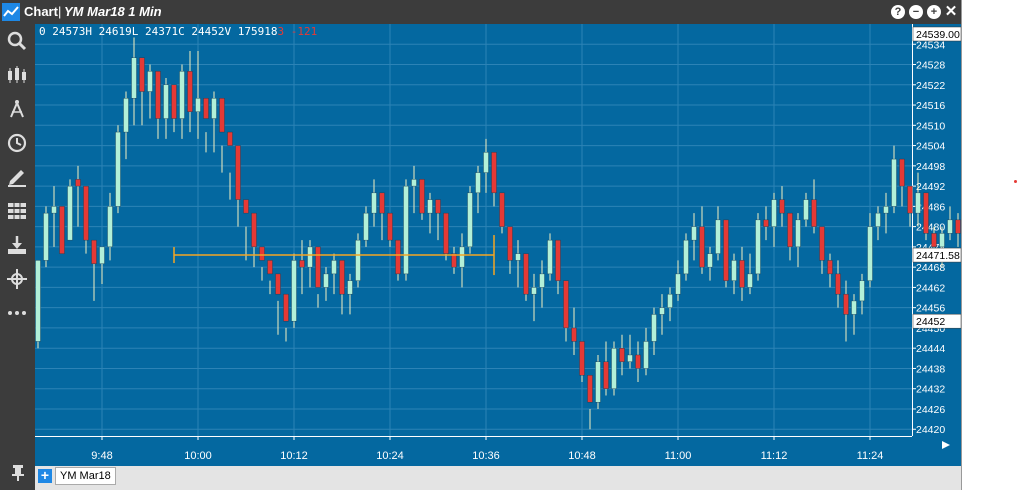 The height and width of the screenshot is (492, 1020). I want to click on pencil-icon, so click(17, 177).